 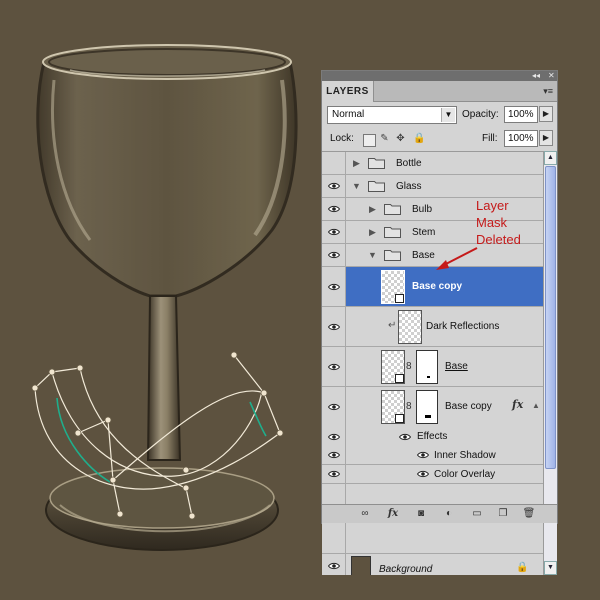 What do you see at coordinates (406, 569) in the screenshot?
I see `layer-name: Background` at bounding box center [406, 569].